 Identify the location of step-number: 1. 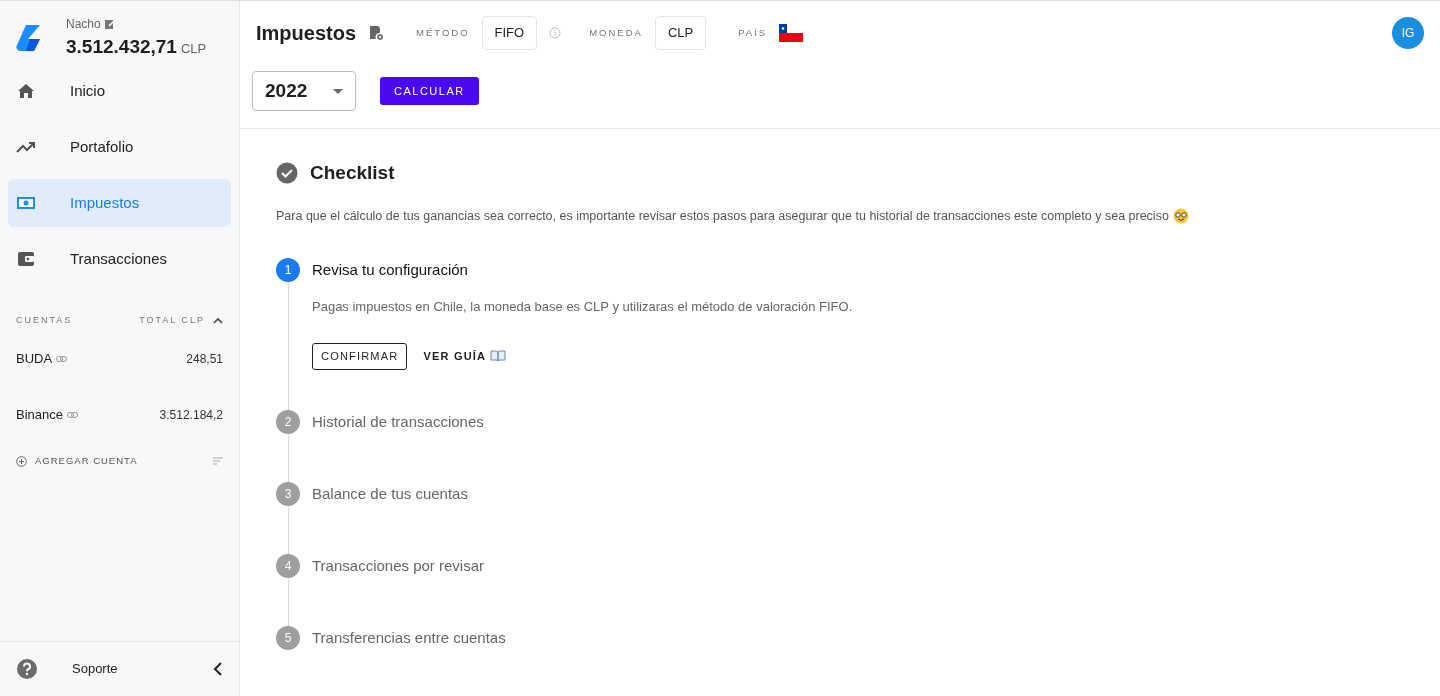
(288, 270).